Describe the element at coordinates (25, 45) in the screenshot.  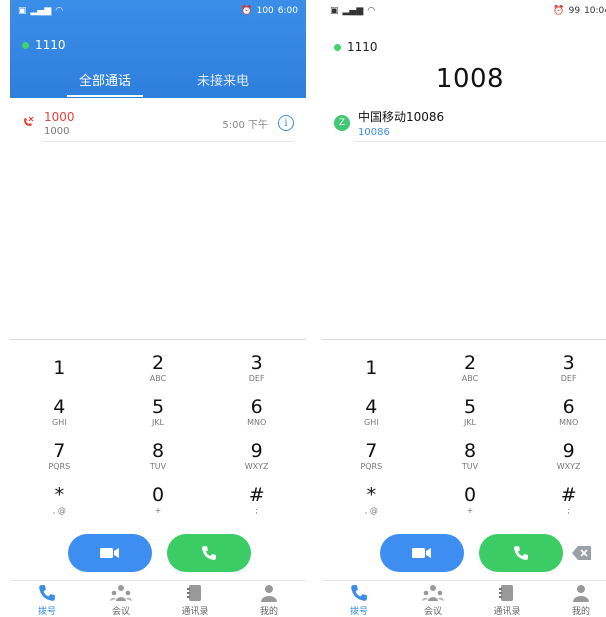
I see `online-dot-icon` at that location.